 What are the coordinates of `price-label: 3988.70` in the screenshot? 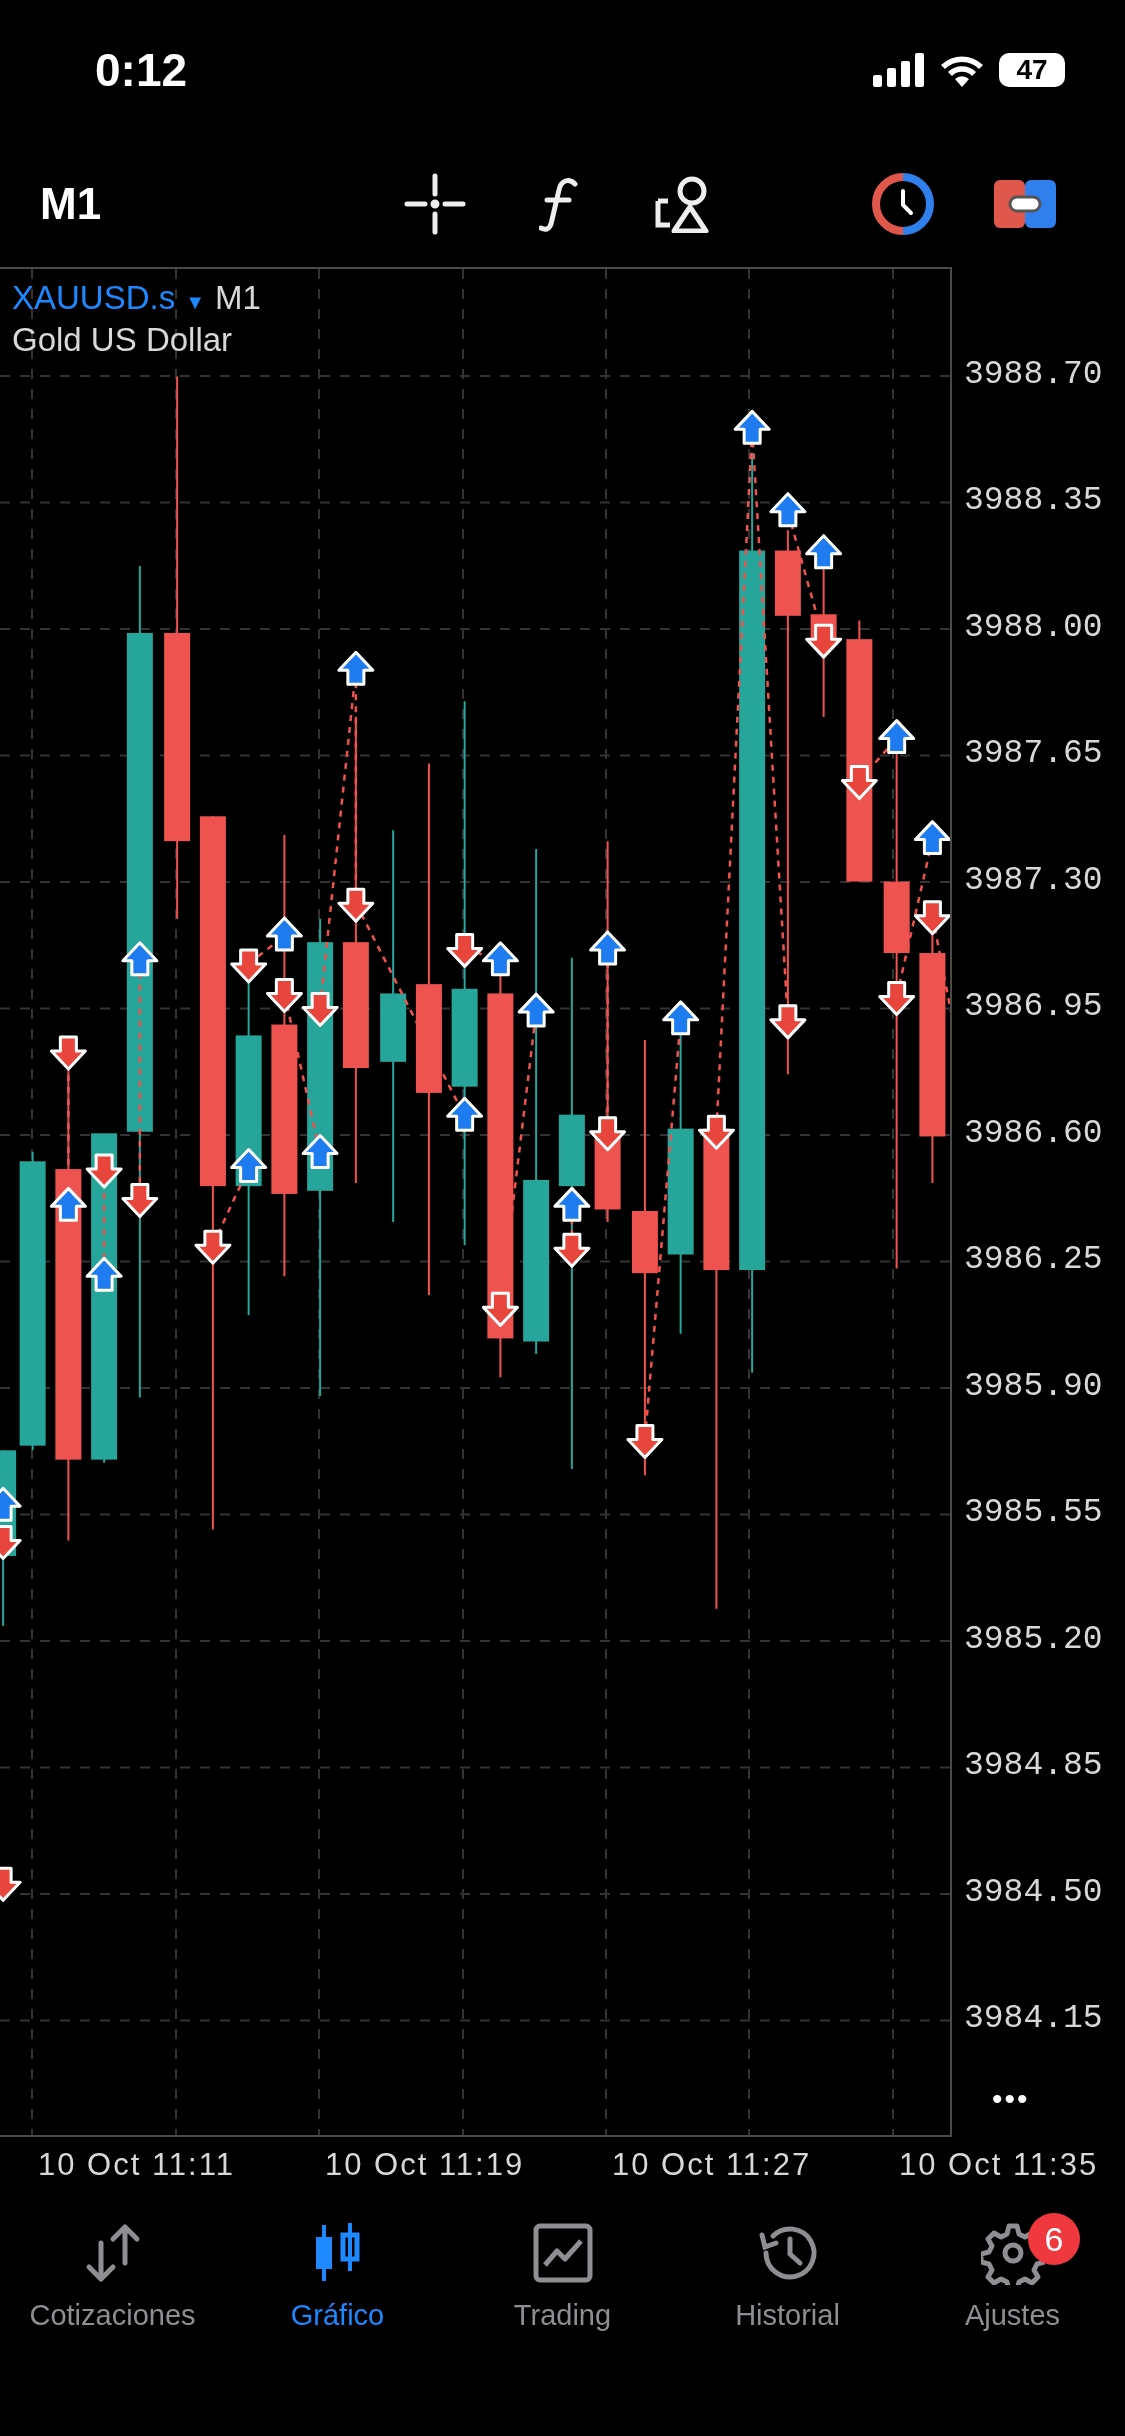 It's located at (1033, 374).